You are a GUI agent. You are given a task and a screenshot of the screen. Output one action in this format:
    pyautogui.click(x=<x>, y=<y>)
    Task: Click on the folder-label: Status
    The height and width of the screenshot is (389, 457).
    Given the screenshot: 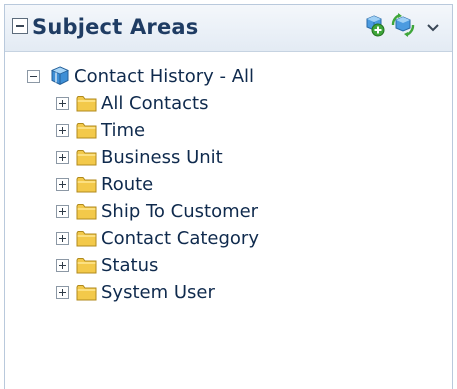 What is the action you would take?
    pyautogui.click(x=130, y=265)
    